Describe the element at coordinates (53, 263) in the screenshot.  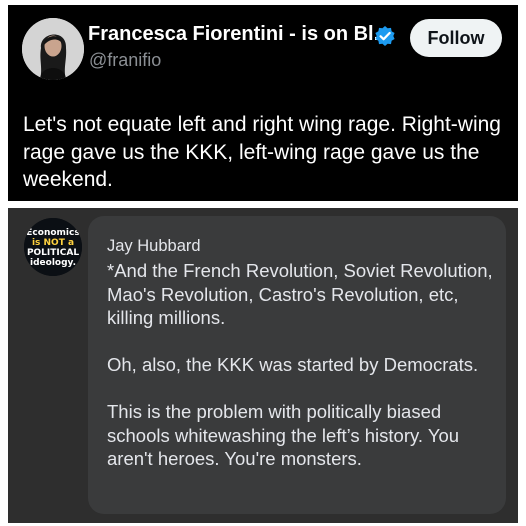
I see `avatar-line-4: ideology.` at that location.